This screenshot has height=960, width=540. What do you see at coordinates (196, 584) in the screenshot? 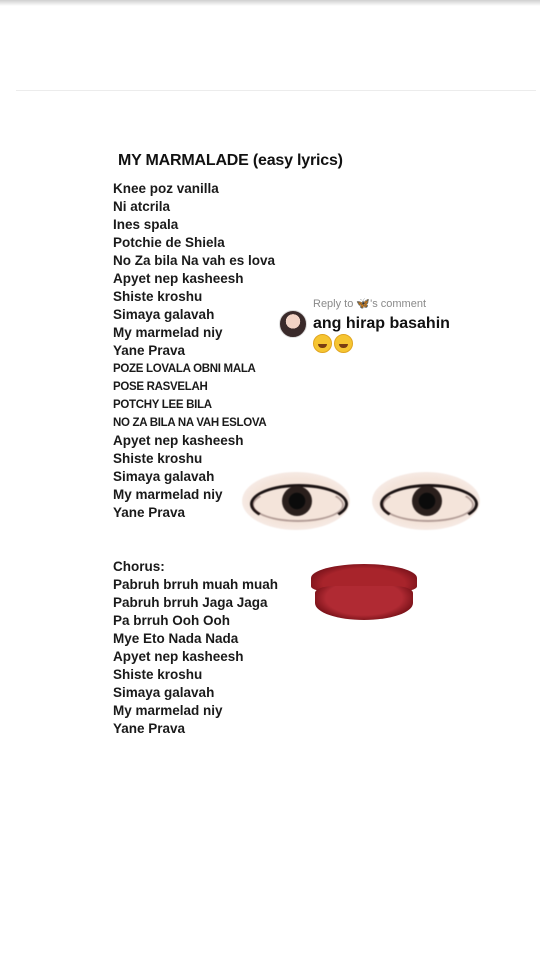
I see `lyric-line: Pabruh brruh muah muah` at bounding box center [196, 584].